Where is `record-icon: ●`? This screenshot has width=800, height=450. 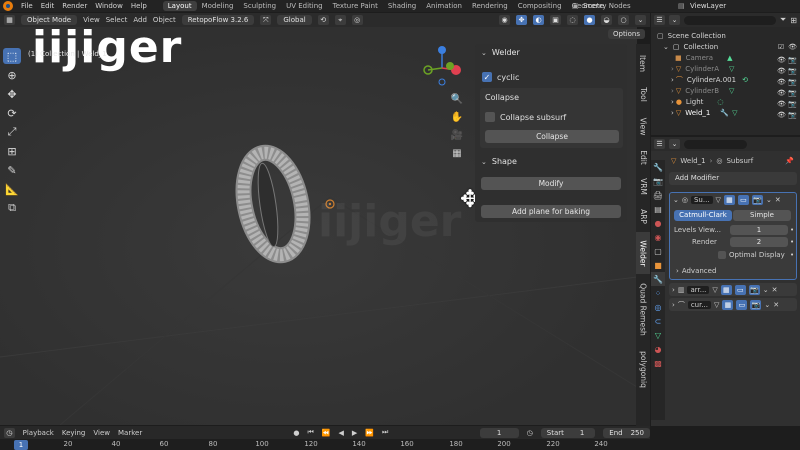 record-icon: ● is located at coordinates (296, 433).